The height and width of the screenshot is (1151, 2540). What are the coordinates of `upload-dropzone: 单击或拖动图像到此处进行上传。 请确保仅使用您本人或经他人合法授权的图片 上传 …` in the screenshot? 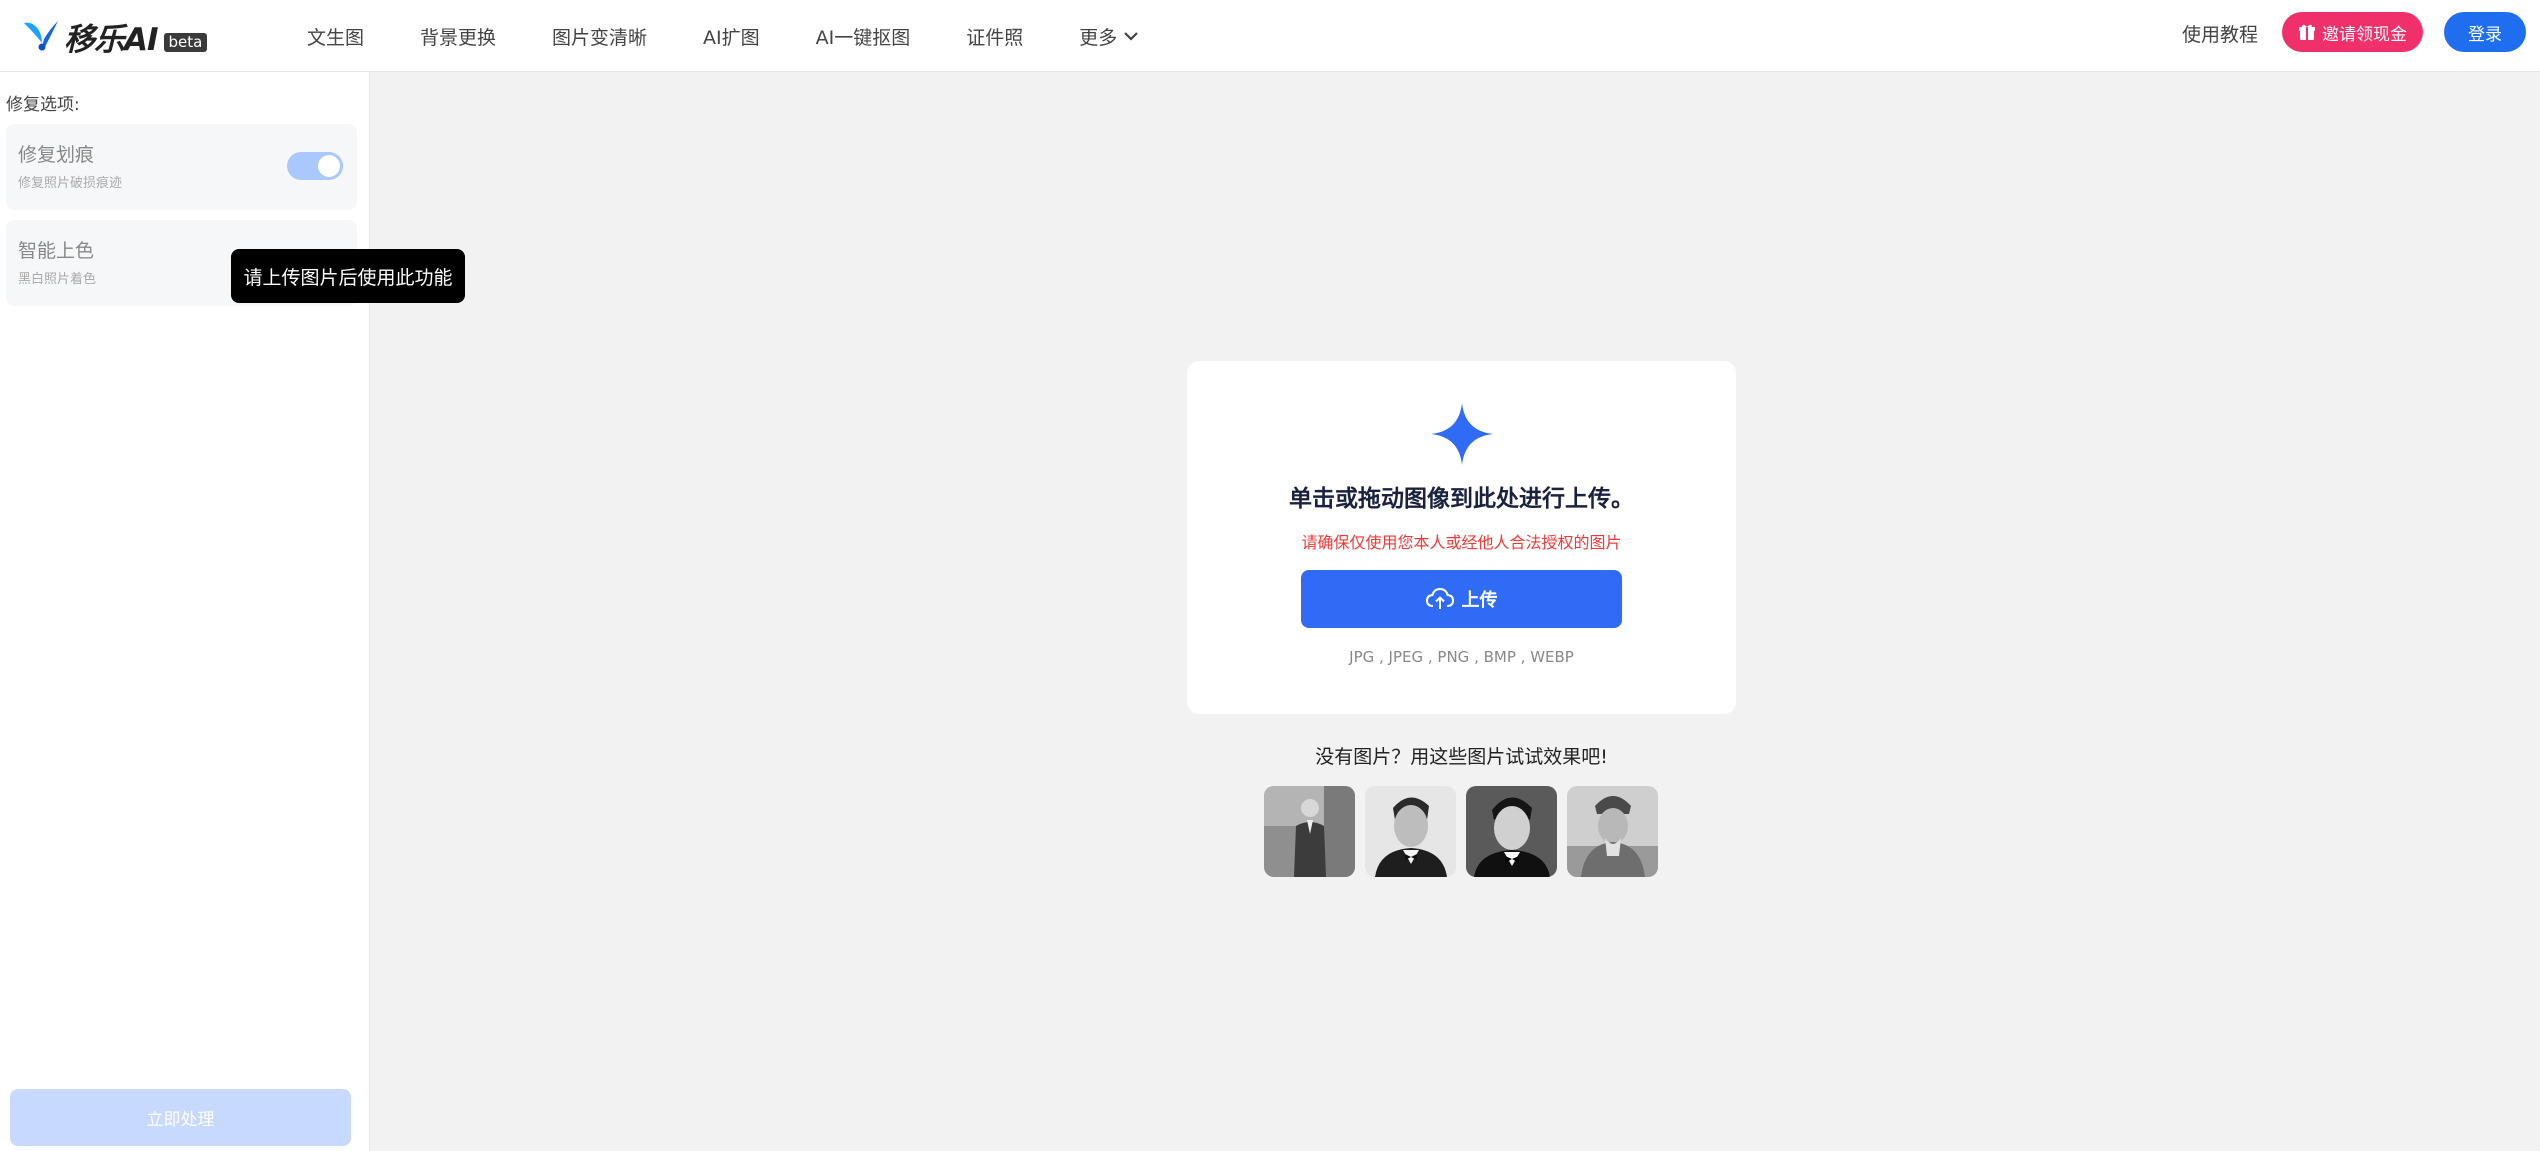 It's located at (1461, 537).